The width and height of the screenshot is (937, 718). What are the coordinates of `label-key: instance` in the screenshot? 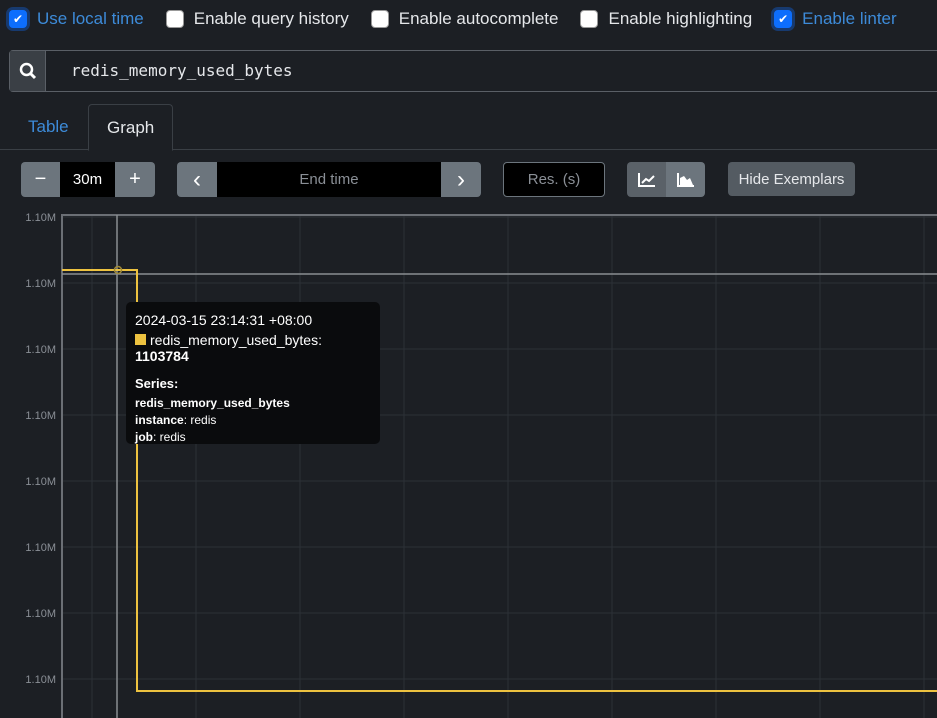 It's located at (159, 420).